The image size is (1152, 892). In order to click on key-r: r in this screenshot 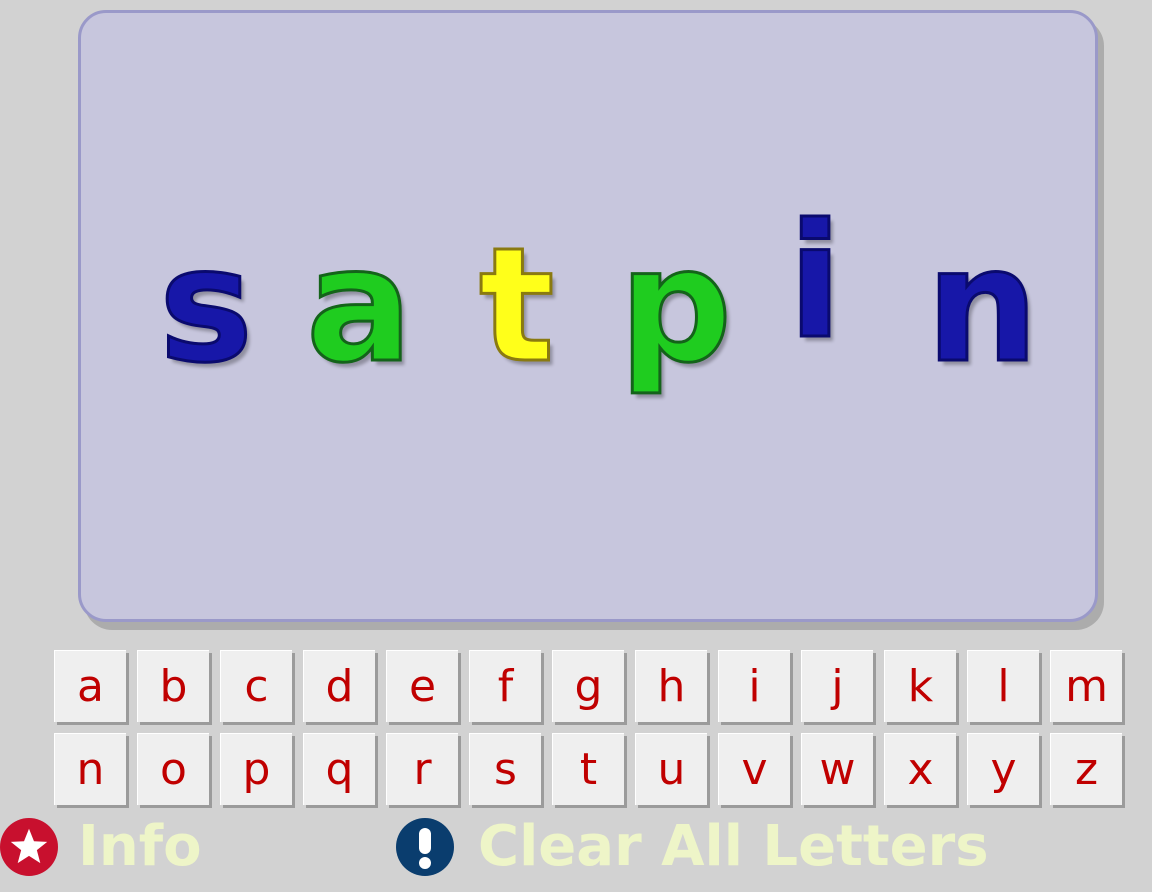, I will do `click(422, 769)`.